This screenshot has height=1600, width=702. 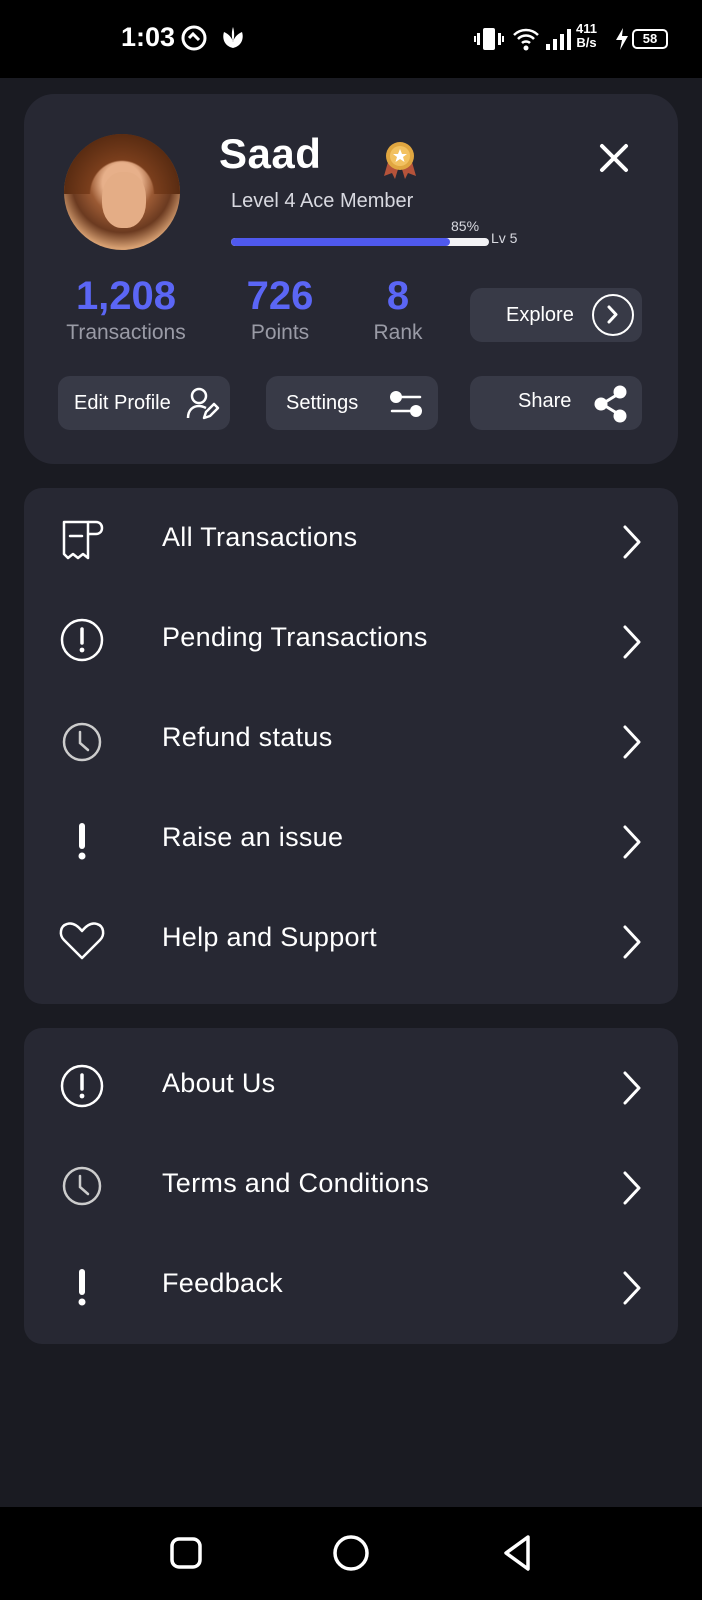 What do you see at coordinates (613, 315) in the screenshot?
I see `chevron-right-circle-icon` at bounding box center [613, 315].